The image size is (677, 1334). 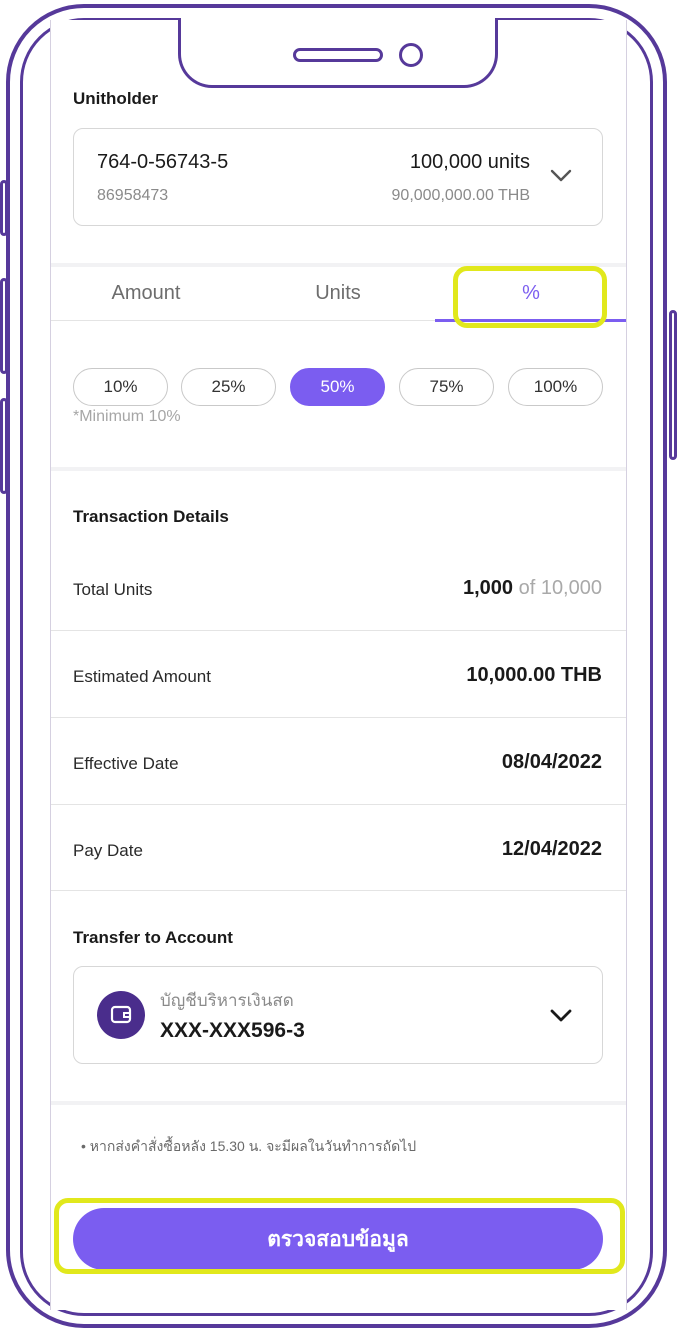 I want to click on transfer-account-number: XXX-XXX596-3, so click(x=232, y=1030).